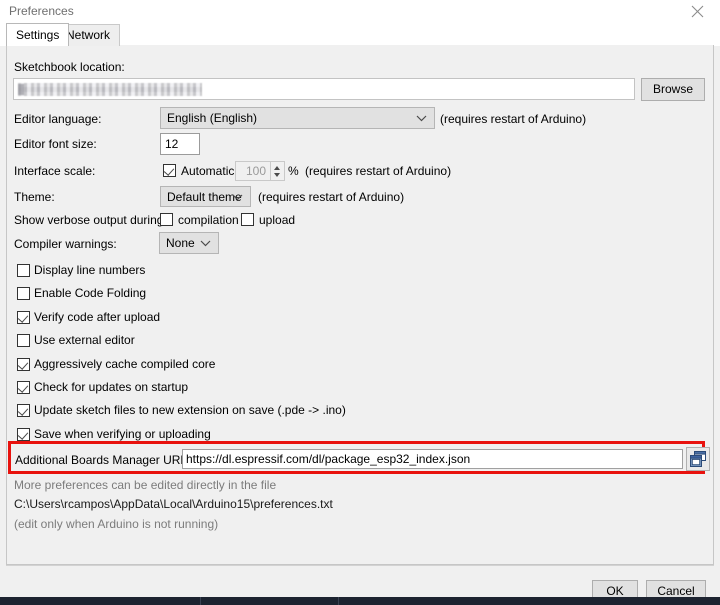  What do you see at coordinates (169, 170) in the screenshot?
I see `interface-scale-automatic-checkbox` at bounding box center [169, 170].